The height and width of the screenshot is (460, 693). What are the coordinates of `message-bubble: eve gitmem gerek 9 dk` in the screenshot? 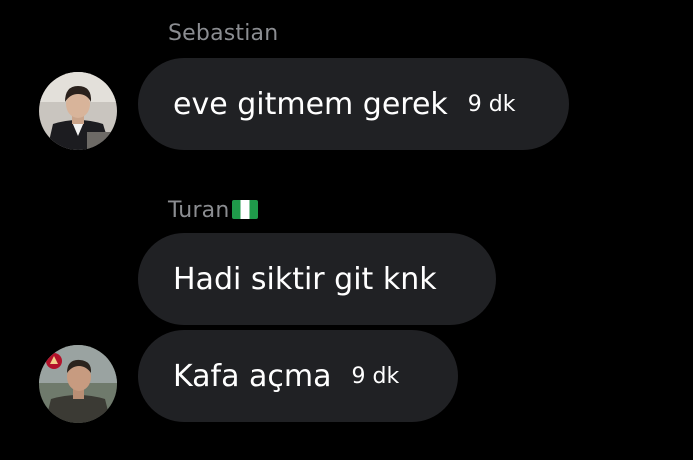 It's located at (353, 104).